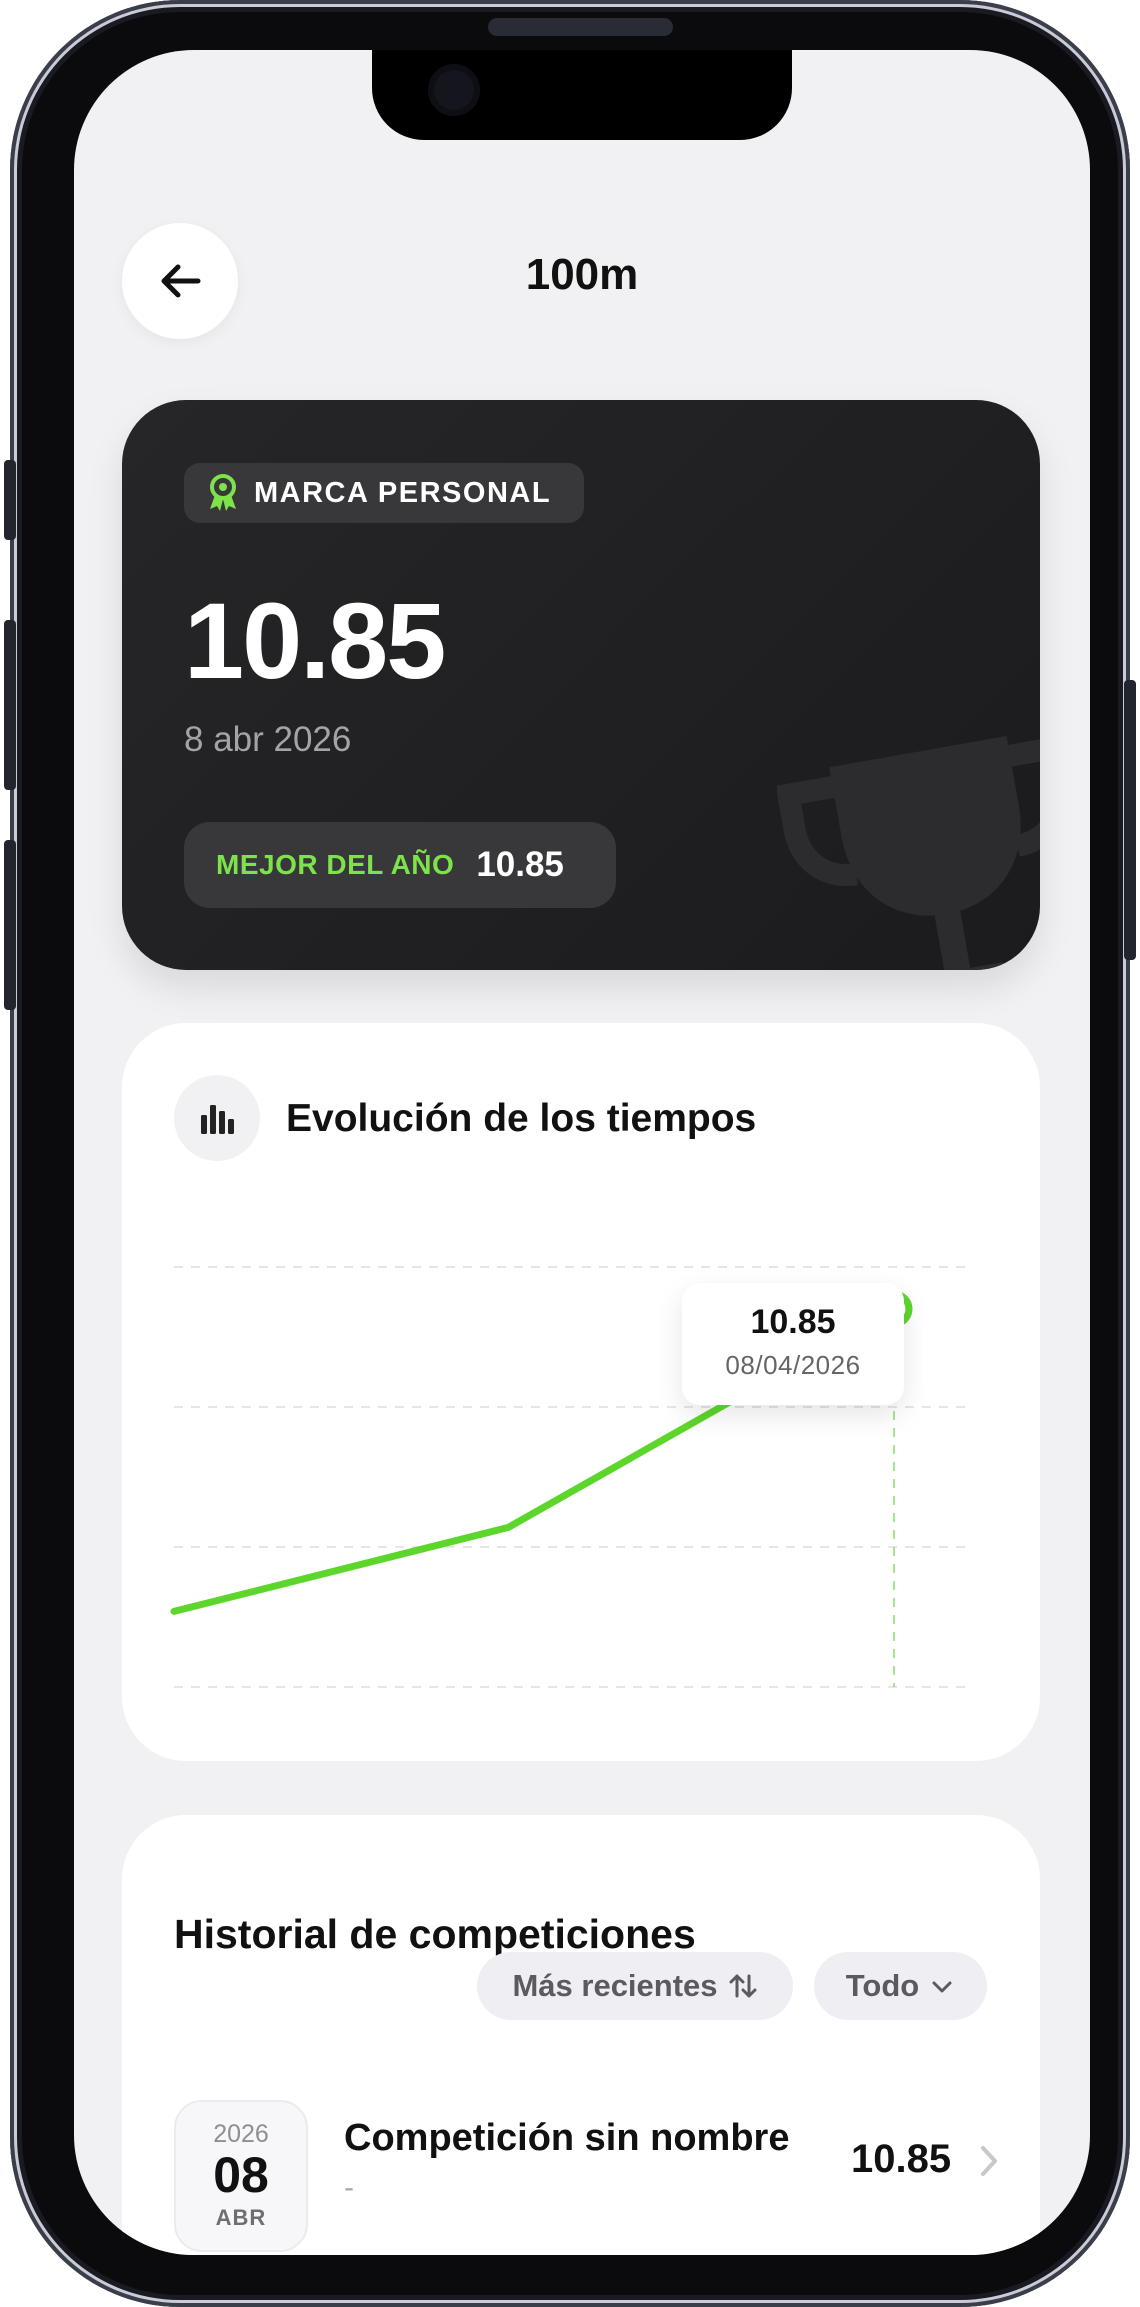 The height and width of the screenshot is (2307, 1140). What do you see at coordinates (580, 27) in the screenshot?
I see `speaker-grille` at bounding box center [580, 27].